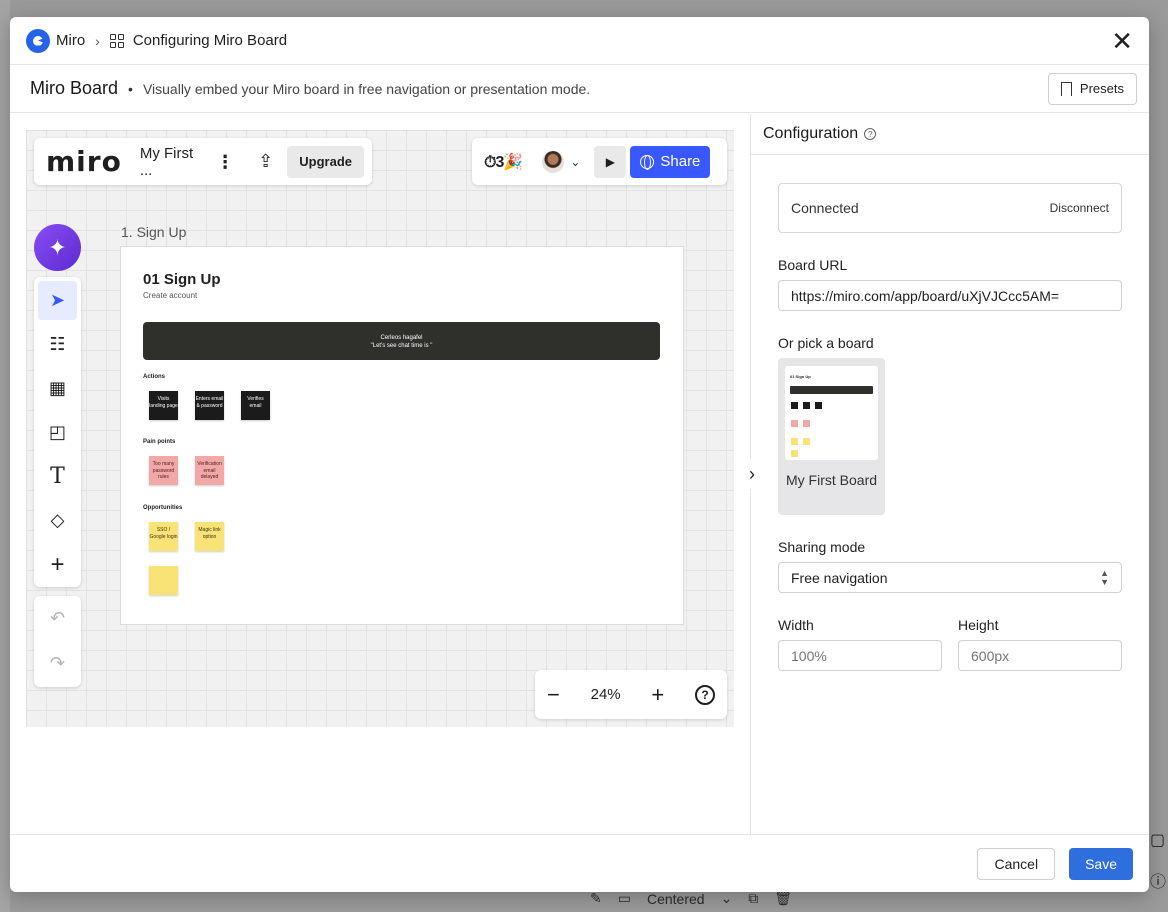 Image resolution: width=1168 pixels, height=912 pixels. I want to click on sharing-mode-select: Free navigation ▲ ▼, so click(950, 577).